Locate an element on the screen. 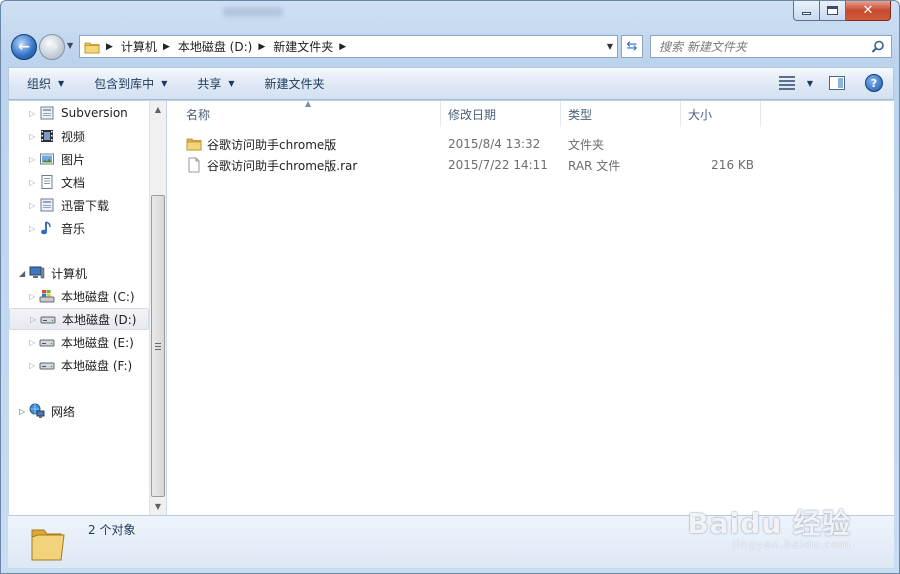 This screenshot has height=574, width=900. organize-label: 组织 is located at coordinates (39, 84).